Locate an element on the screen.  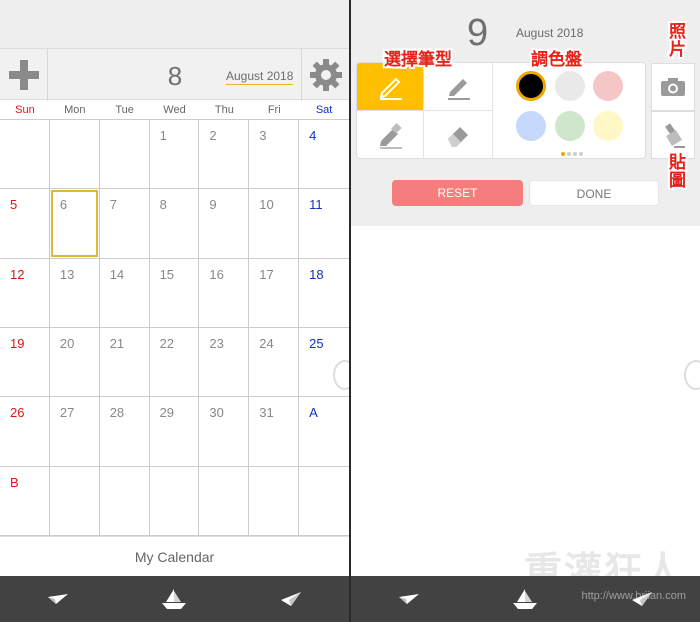
day-number: 9 is located at coordinates (213, 205).